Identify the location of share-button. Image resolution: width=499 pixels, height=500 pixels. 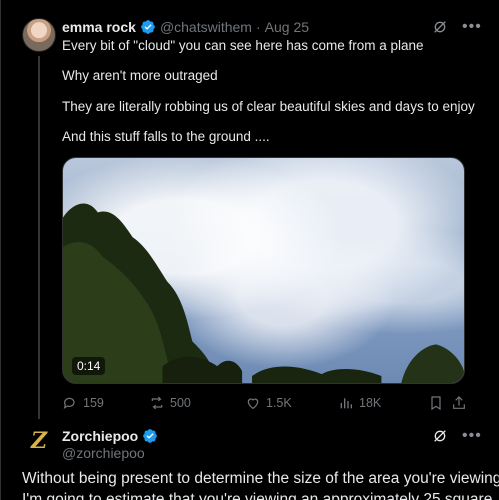
(459, 403).